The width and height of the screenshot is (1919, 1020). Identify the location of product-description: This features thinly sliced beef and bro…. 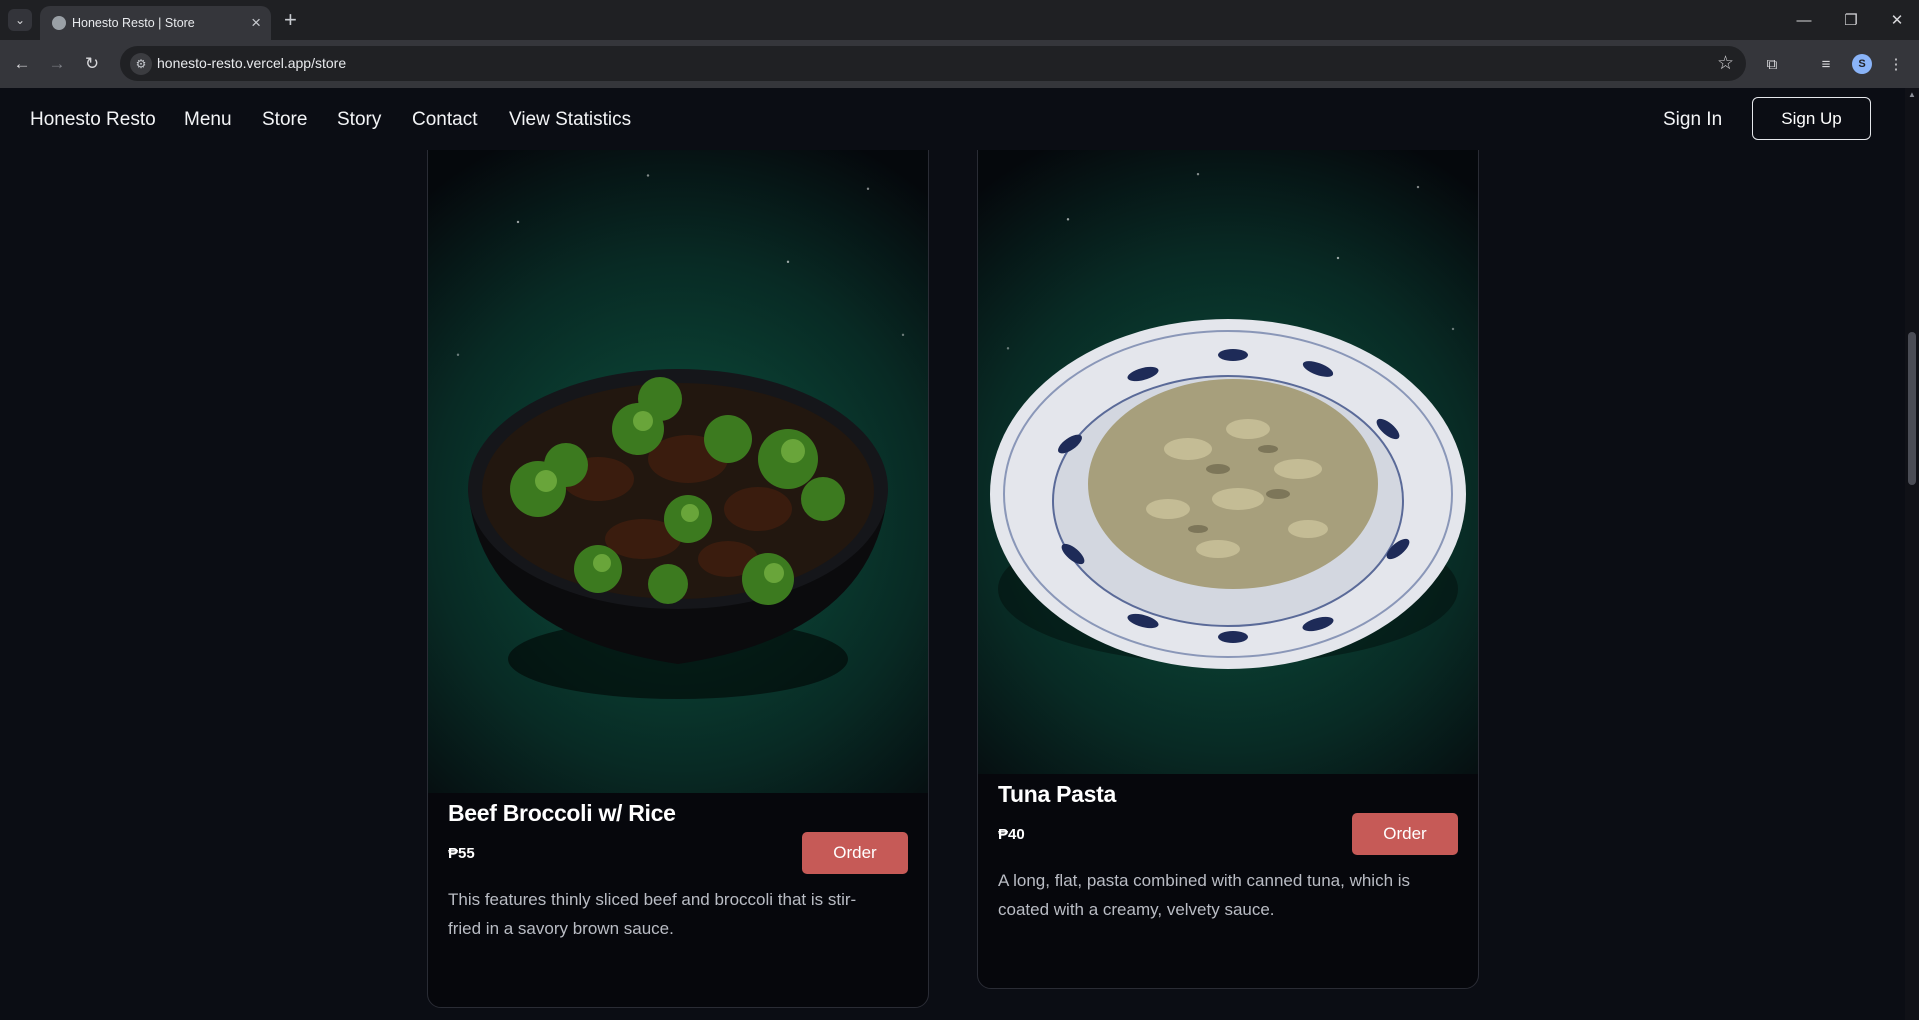
(652, 914).